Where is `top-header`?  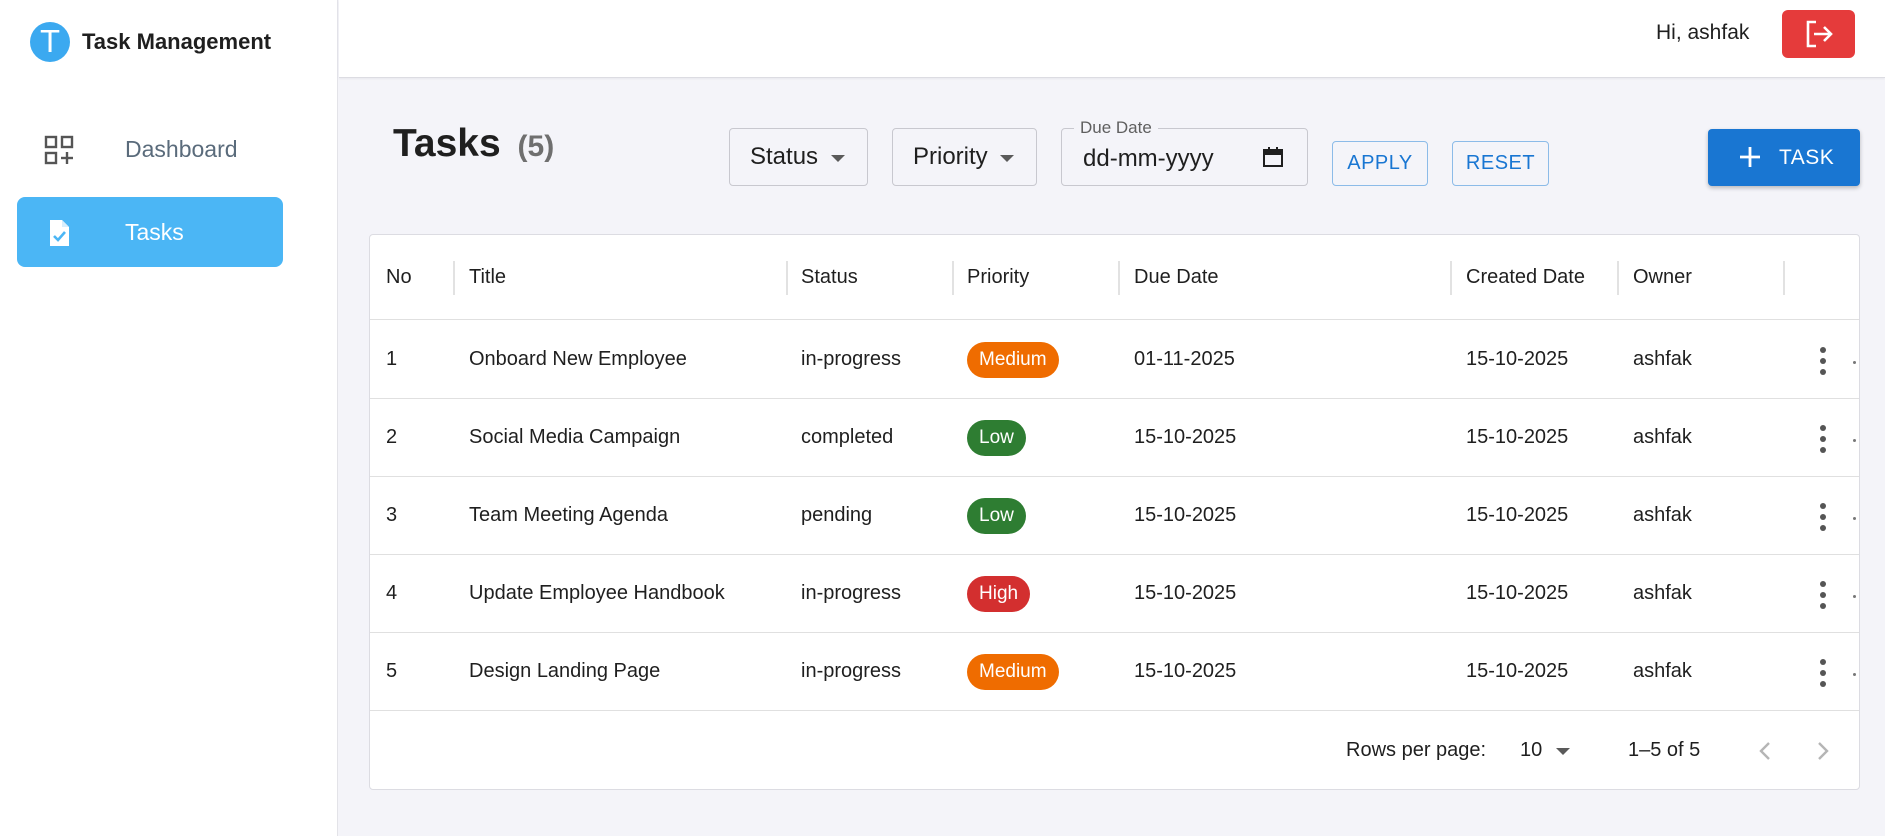 top-header is located at coordinates (1112, 39).